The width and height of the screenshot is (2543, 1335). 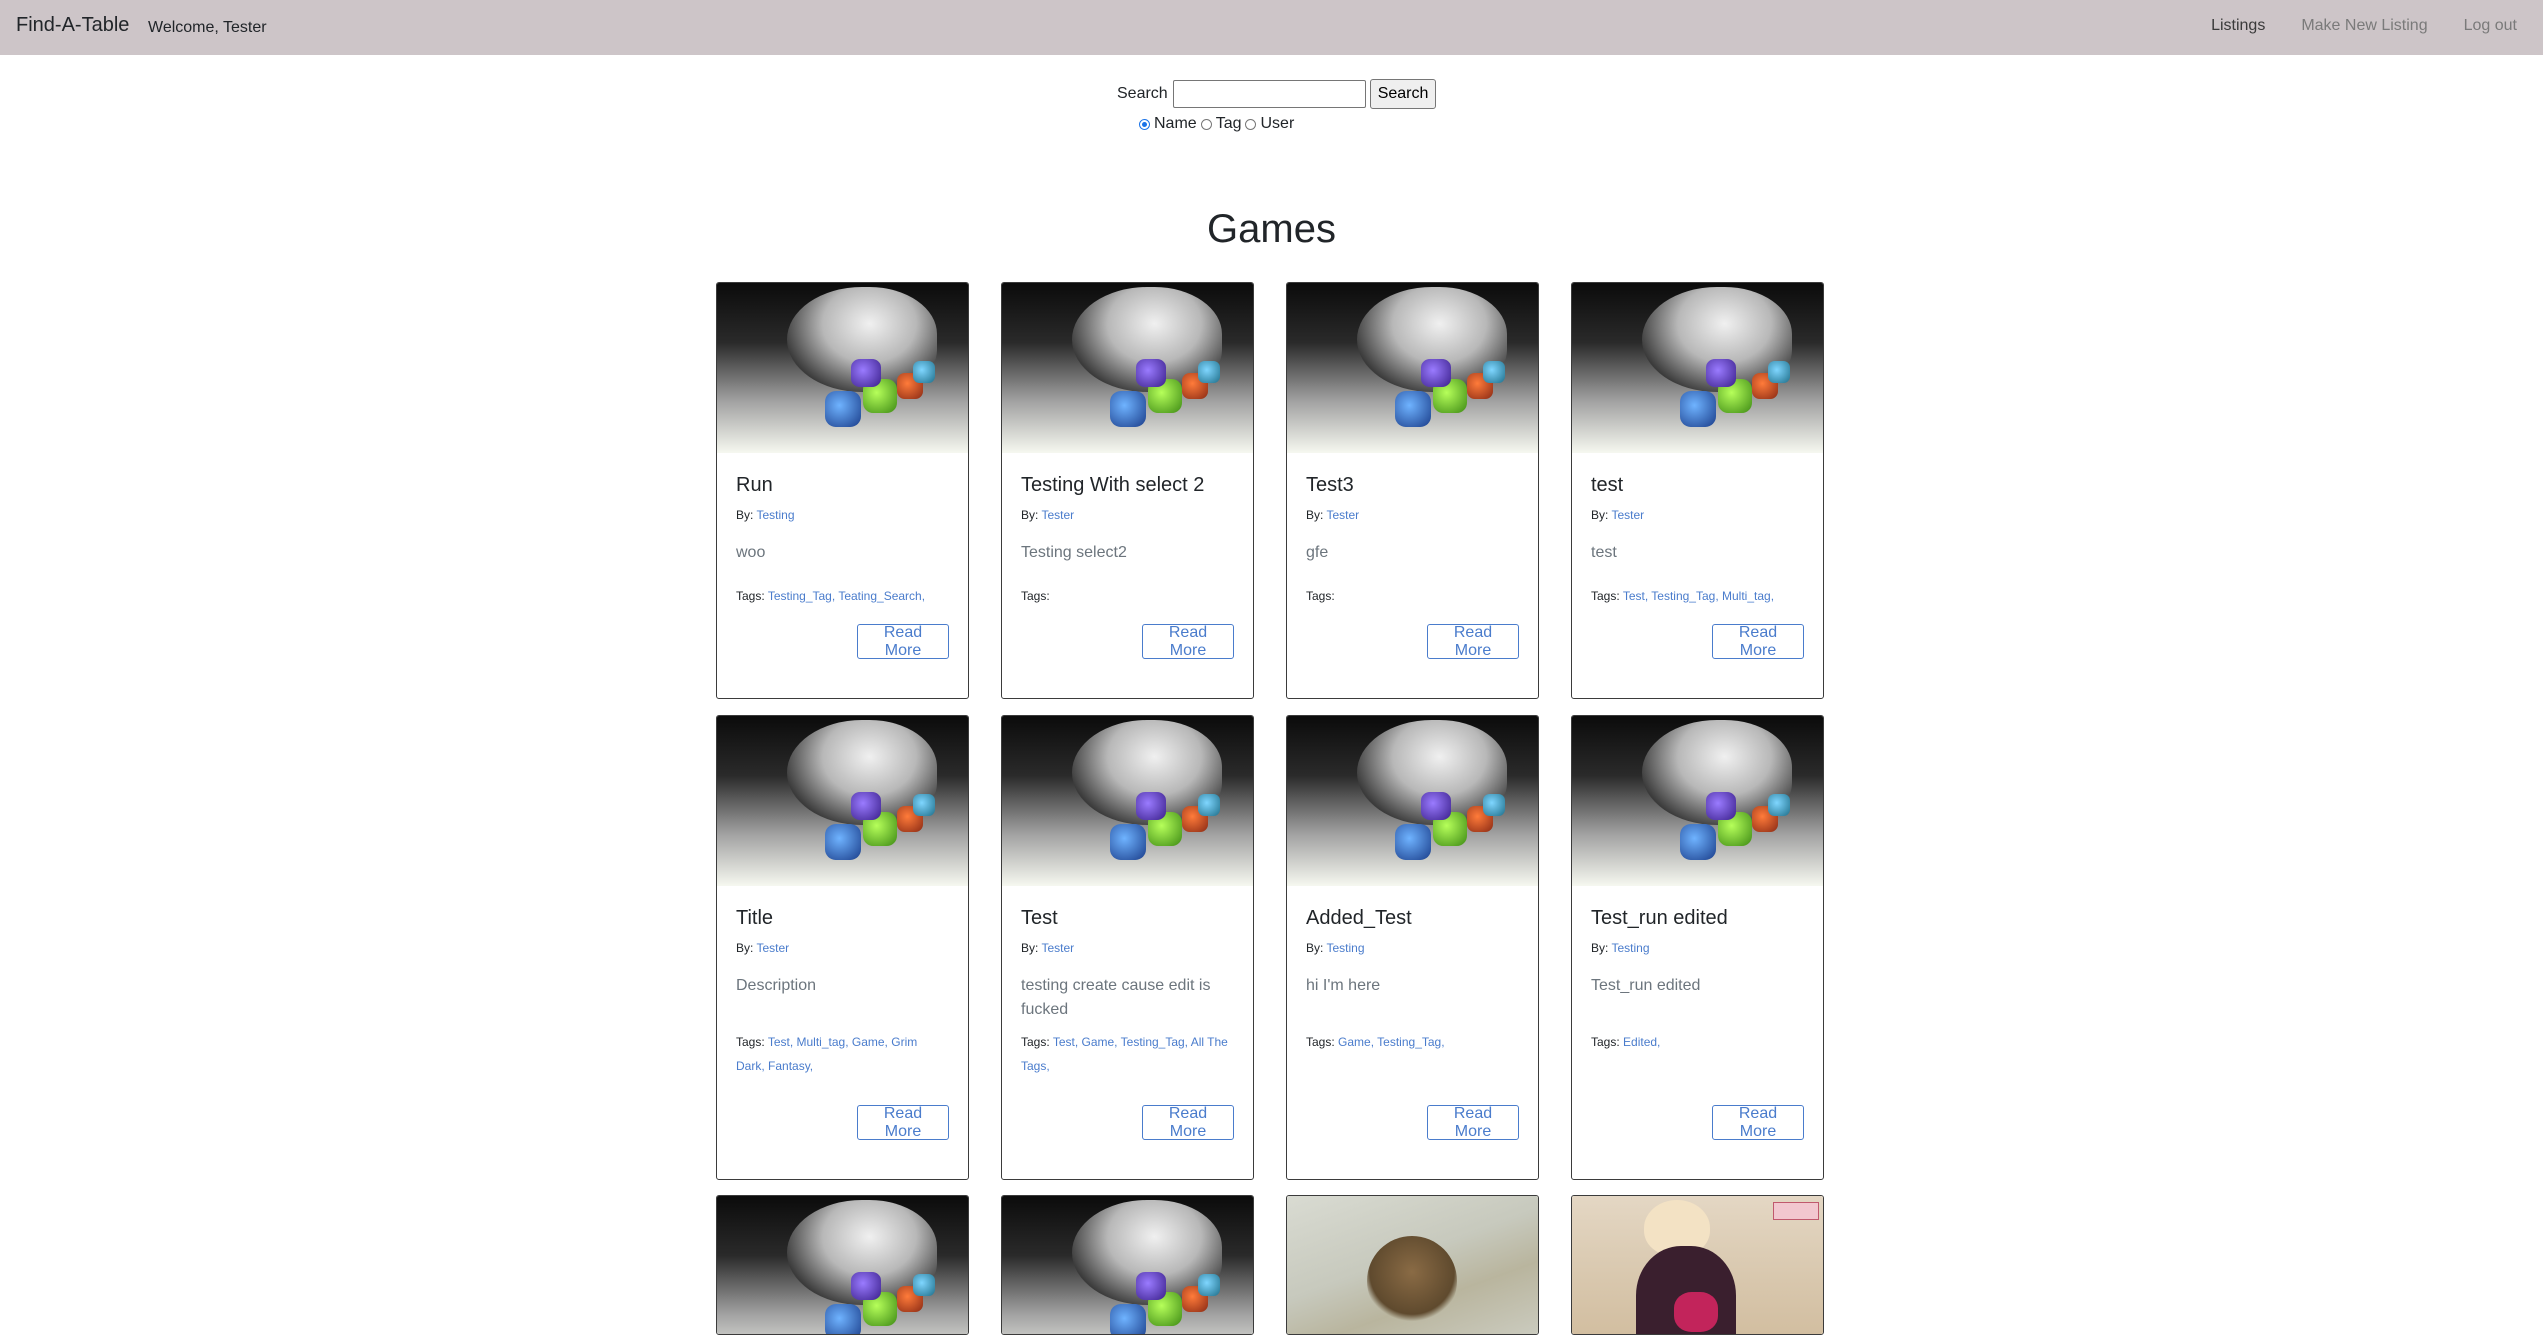 I want to click on card-tags: Tags: Test, Testing_Tag, Multi_tag,, so click(x=1697, y=596).